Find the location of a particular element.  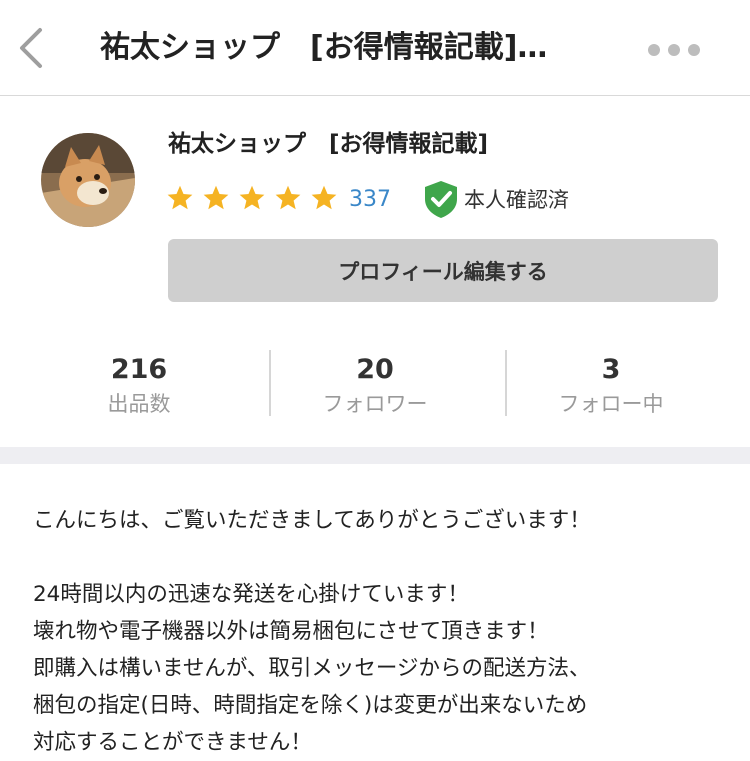

stat-label: 出品数 is located at coordinates (139, 404).